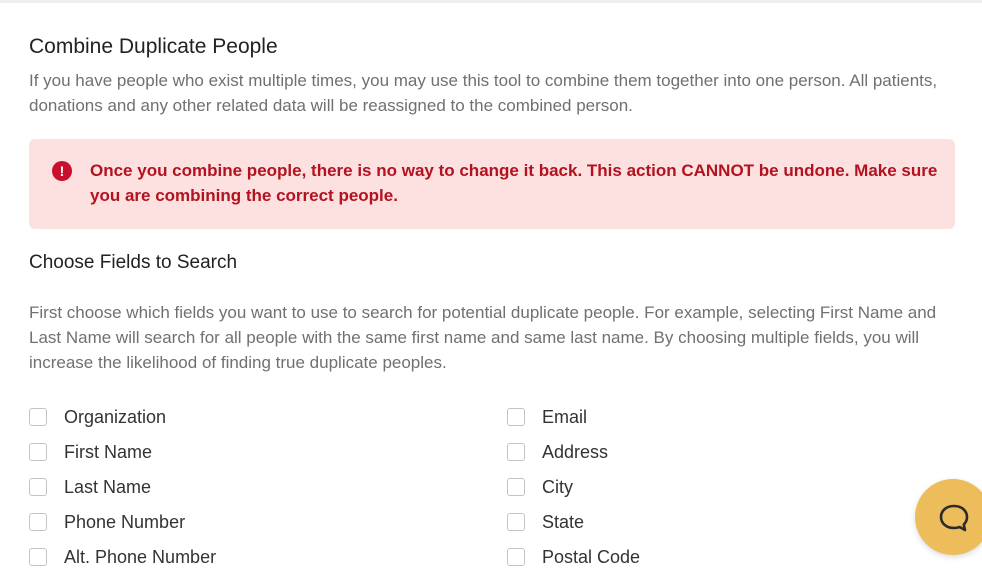  I want to click on field-label: Organization, so click(115, 417).